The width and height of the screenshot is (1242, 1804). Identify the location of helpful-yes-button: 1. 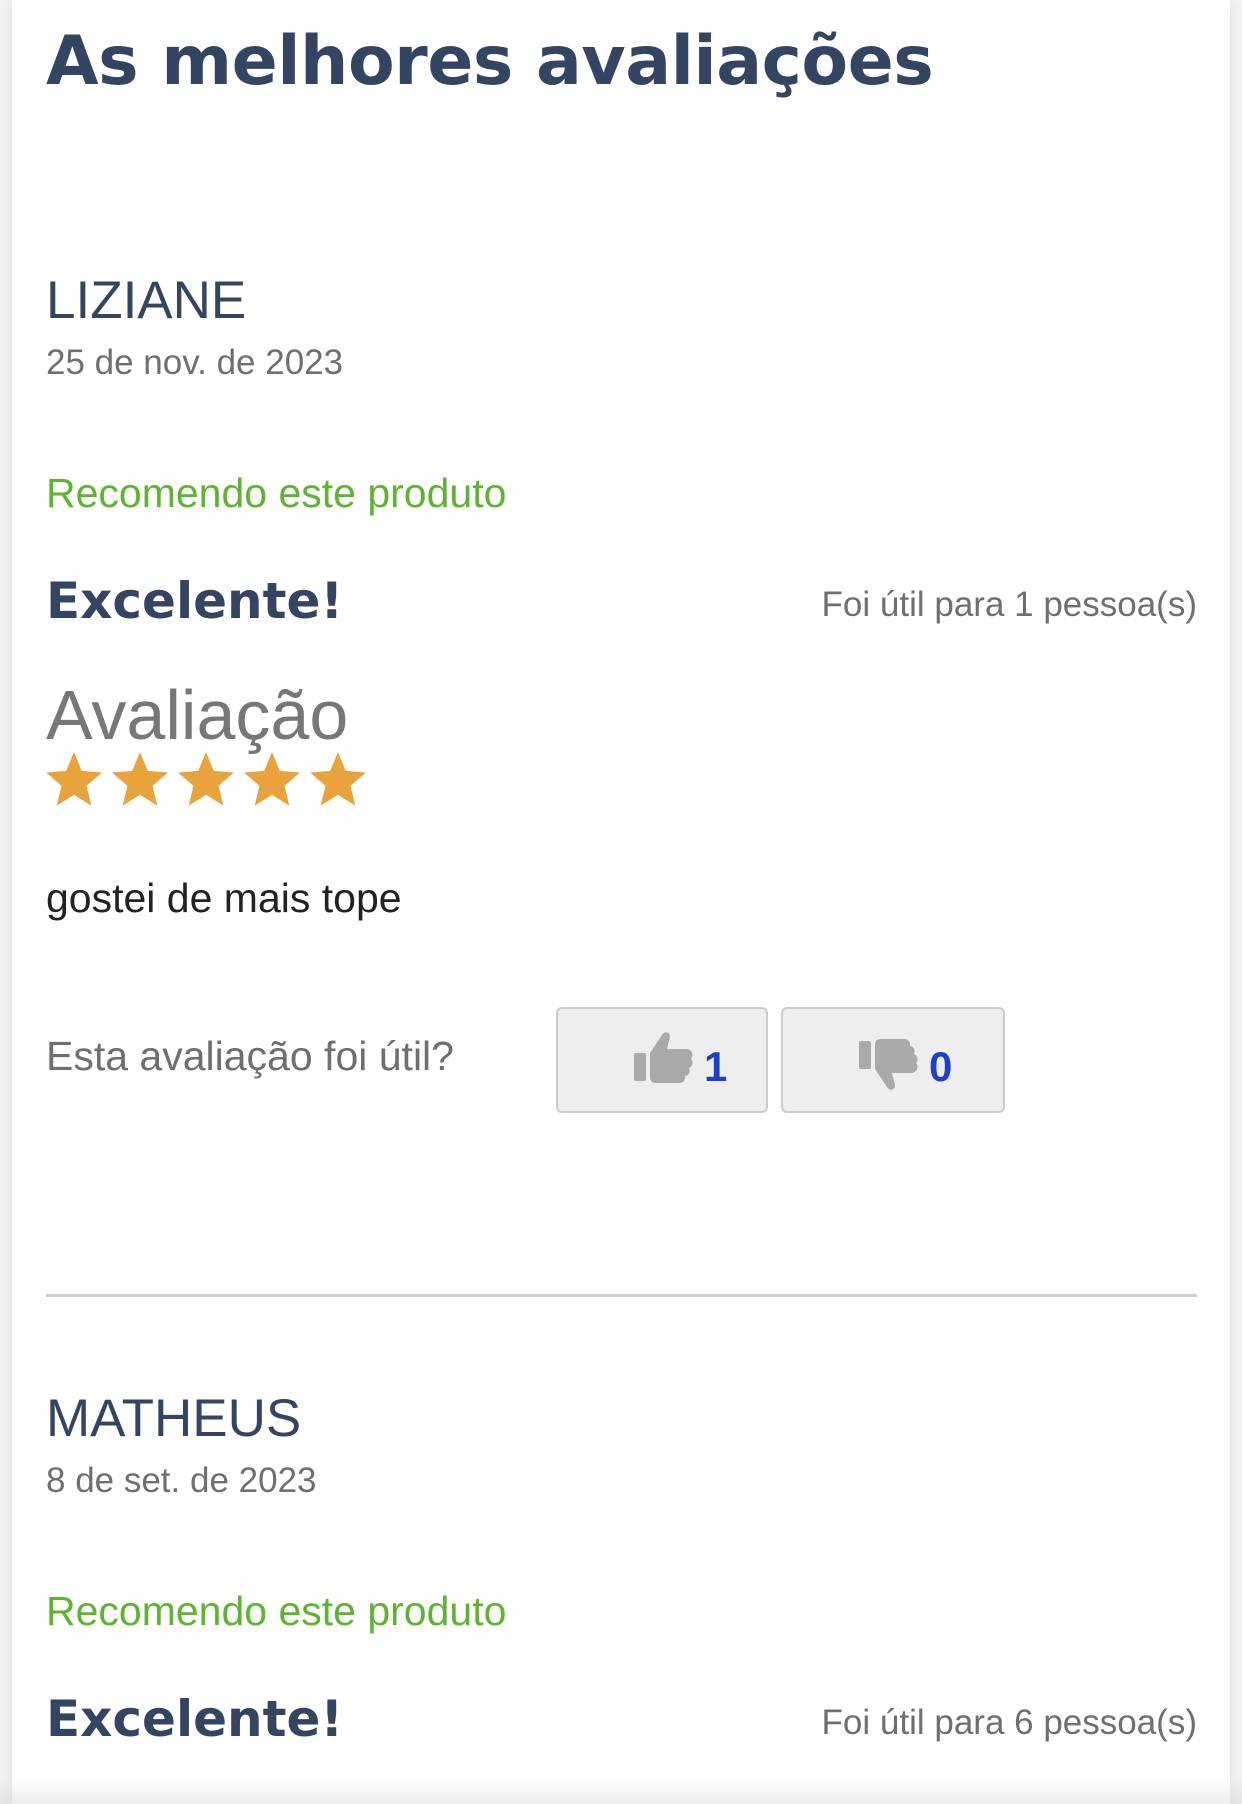
(662, 1060).